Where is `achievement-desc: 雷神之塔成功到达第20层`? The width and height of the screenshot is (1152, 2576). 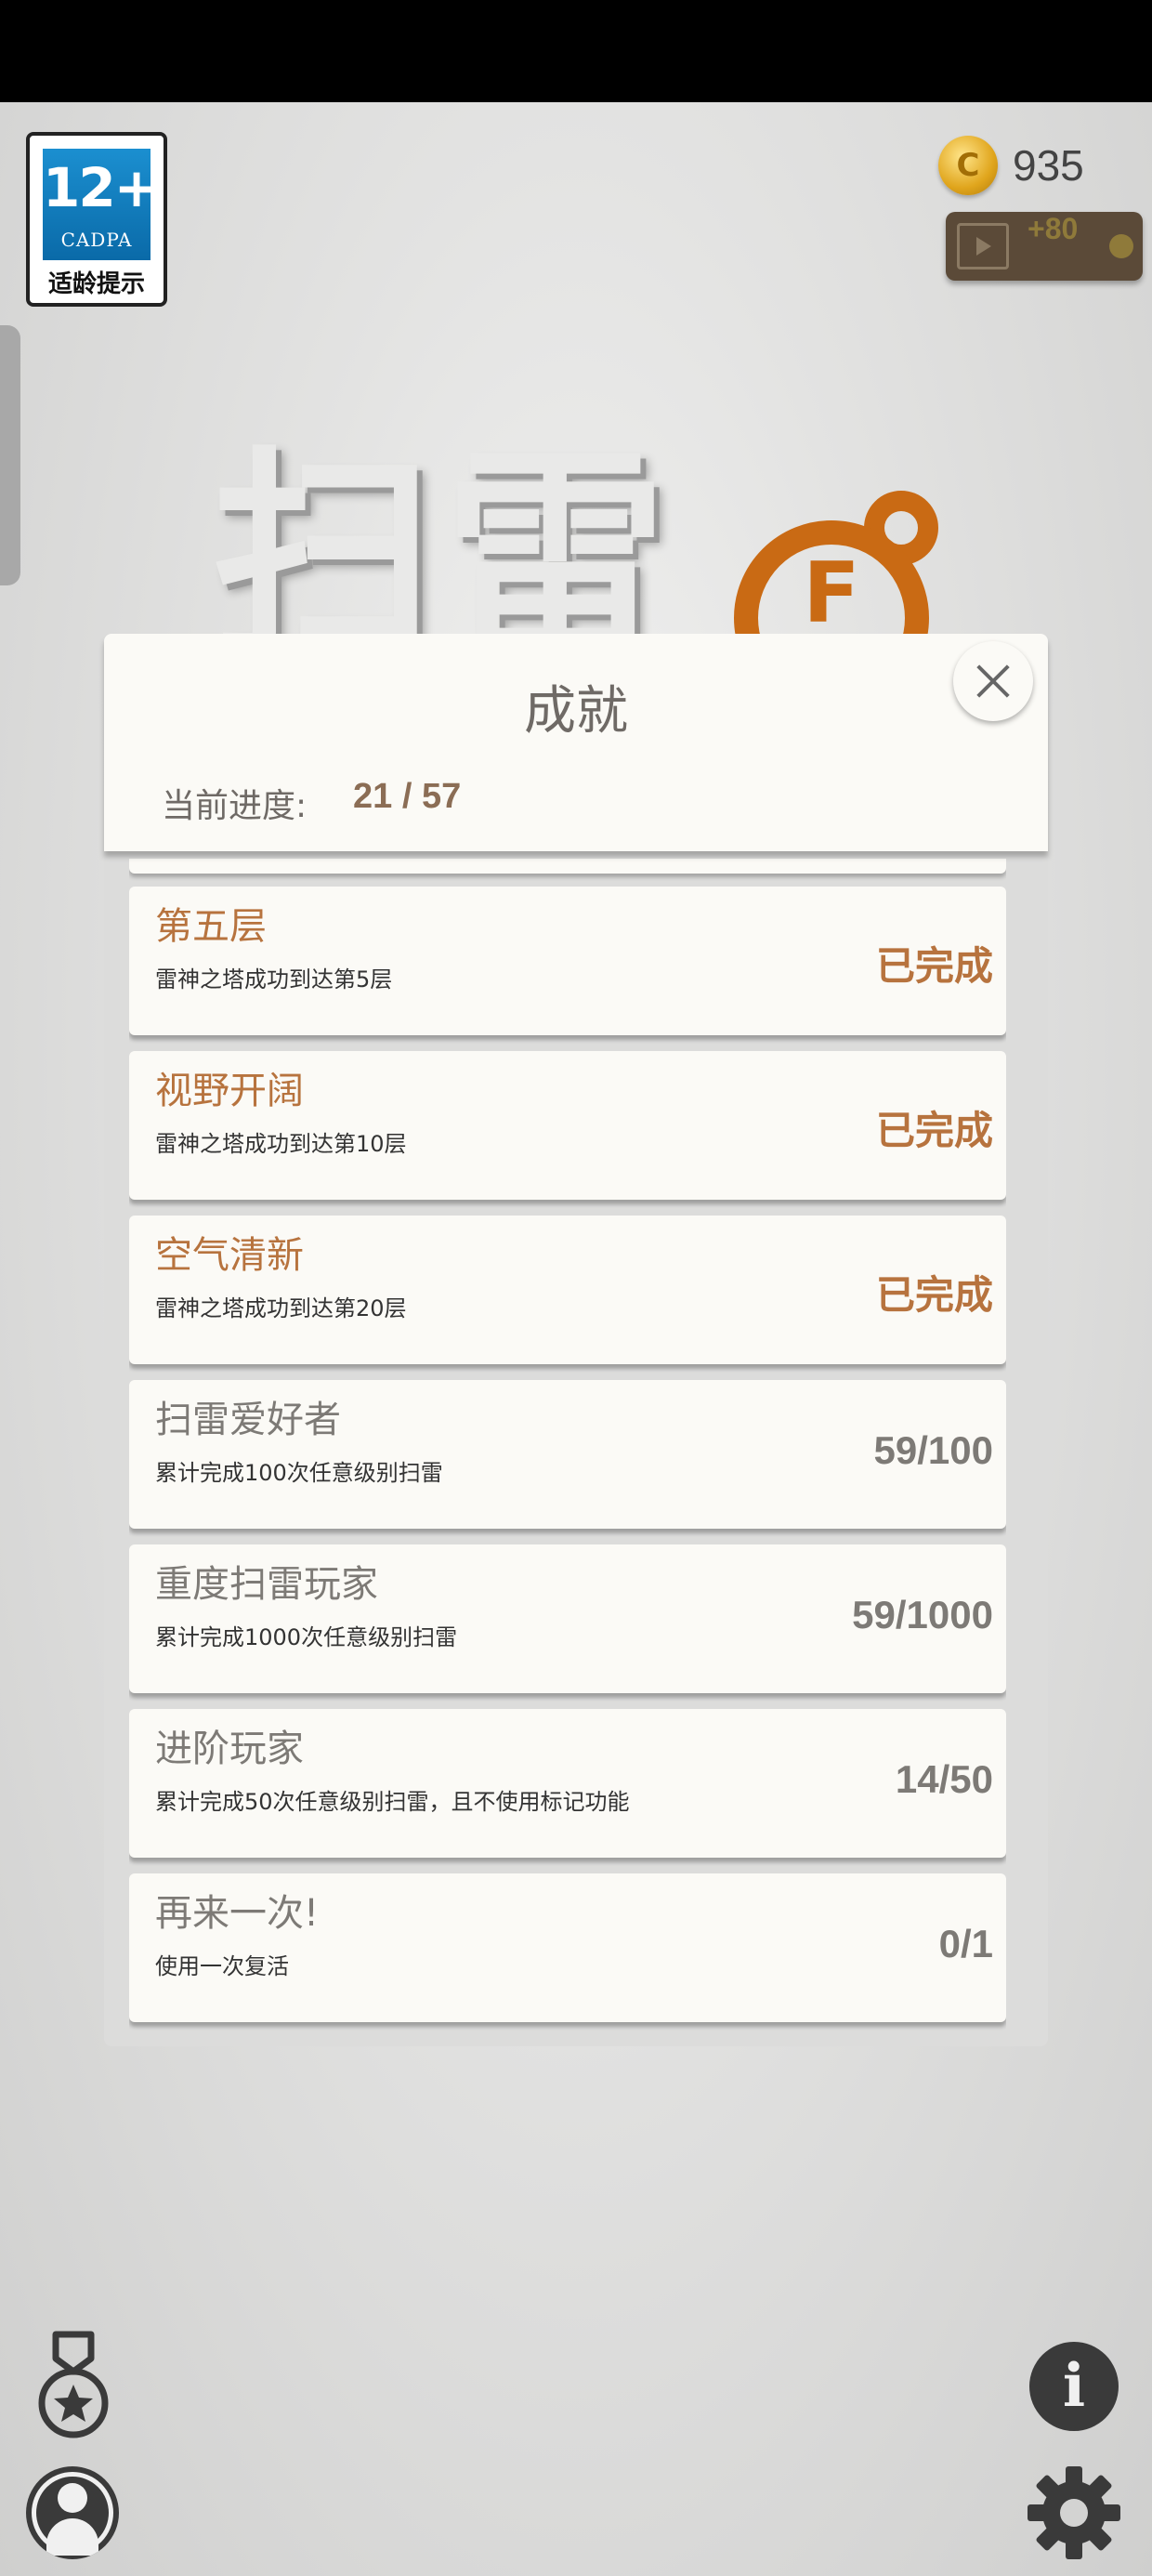
achievement-desc: 雷神之塔成功到达第20层 is located at coordinates (281, 1308).